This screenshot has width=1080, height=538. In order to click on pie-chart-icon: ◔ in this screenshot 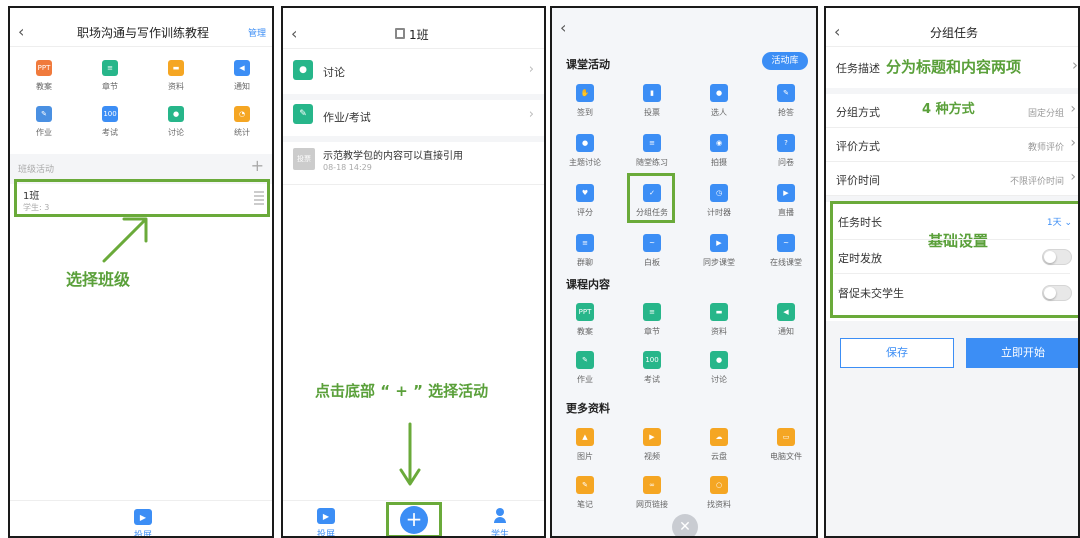, I will do `click(242, 114)`.